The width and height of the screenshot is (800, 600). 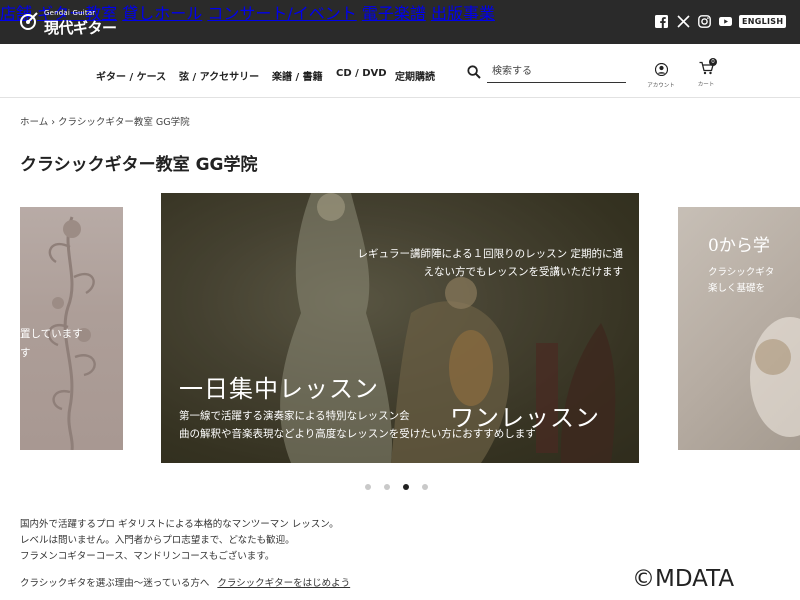 I want to click on top-nav-publishing: 出版事業, so click(x=463, y=13).